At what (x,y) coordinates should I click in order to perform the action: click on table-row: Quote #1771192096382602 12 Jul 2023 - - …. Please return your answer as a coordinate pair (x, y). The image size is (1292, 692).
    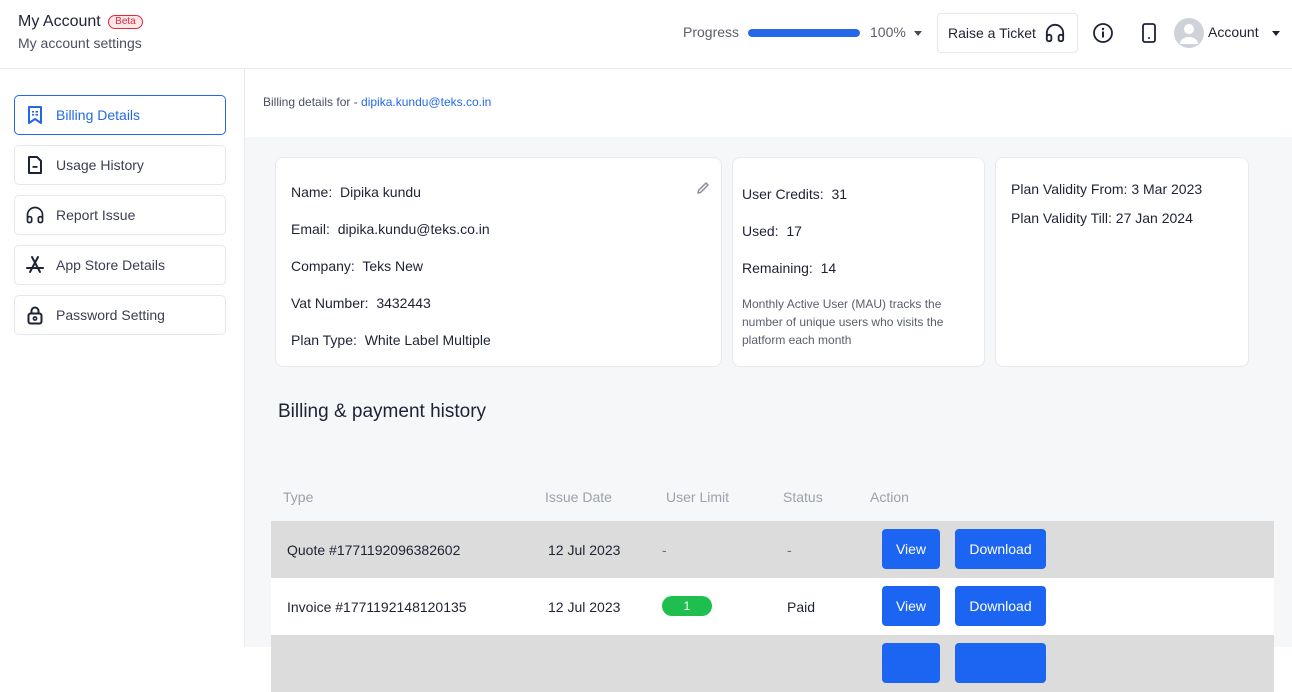
    Looking at the image, I should click on (772, 549).